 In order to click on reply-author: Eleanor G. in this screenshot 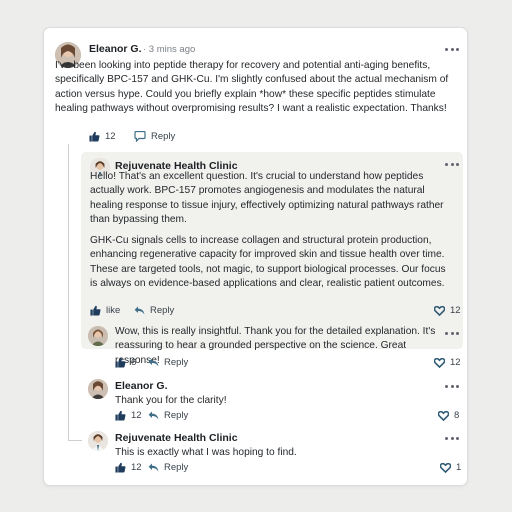, I will do `click(141, 386)`.